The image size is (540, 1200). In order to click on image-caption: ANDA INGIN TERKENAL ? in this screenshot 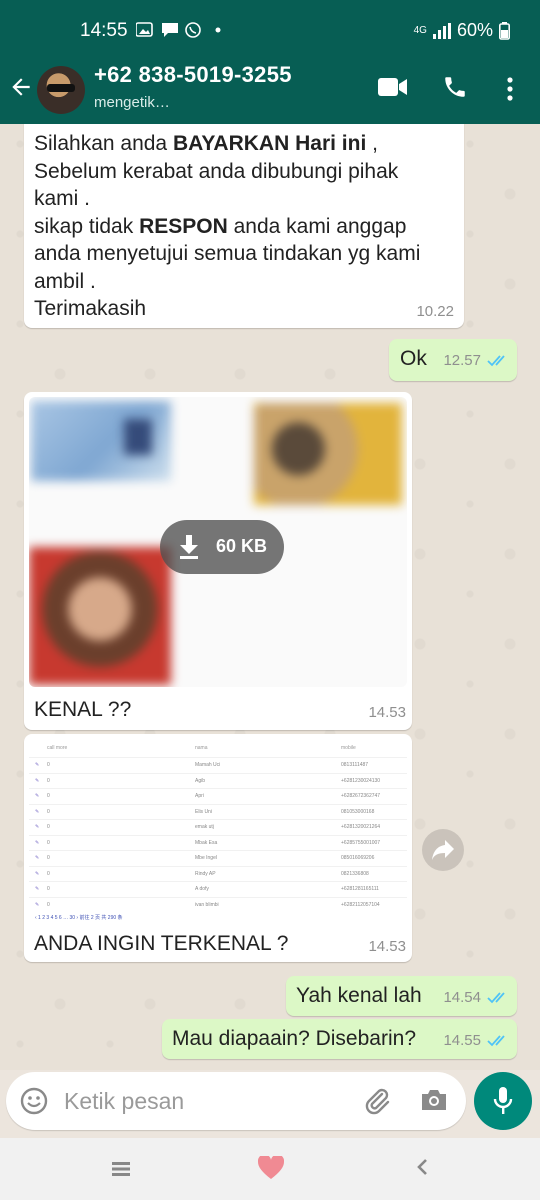, I will do `click(161, 943)`.